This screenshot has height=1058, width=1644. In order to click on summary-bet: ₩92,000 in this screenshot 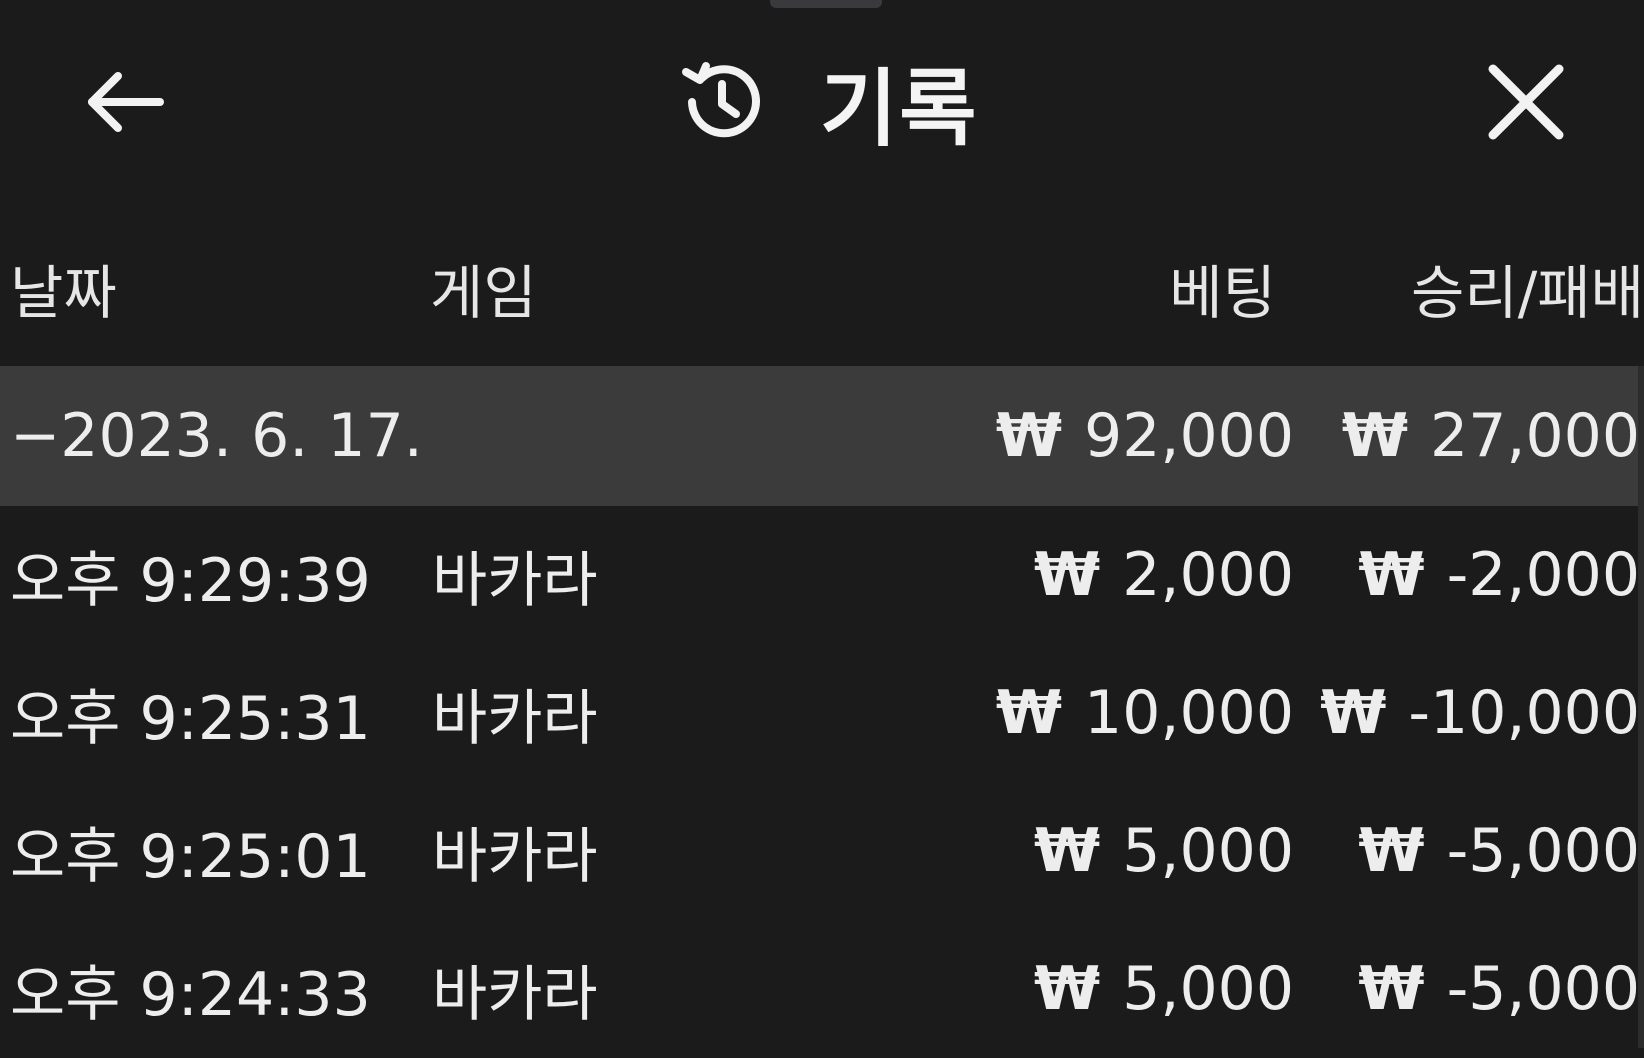, I will do `click(1144, 436)`.